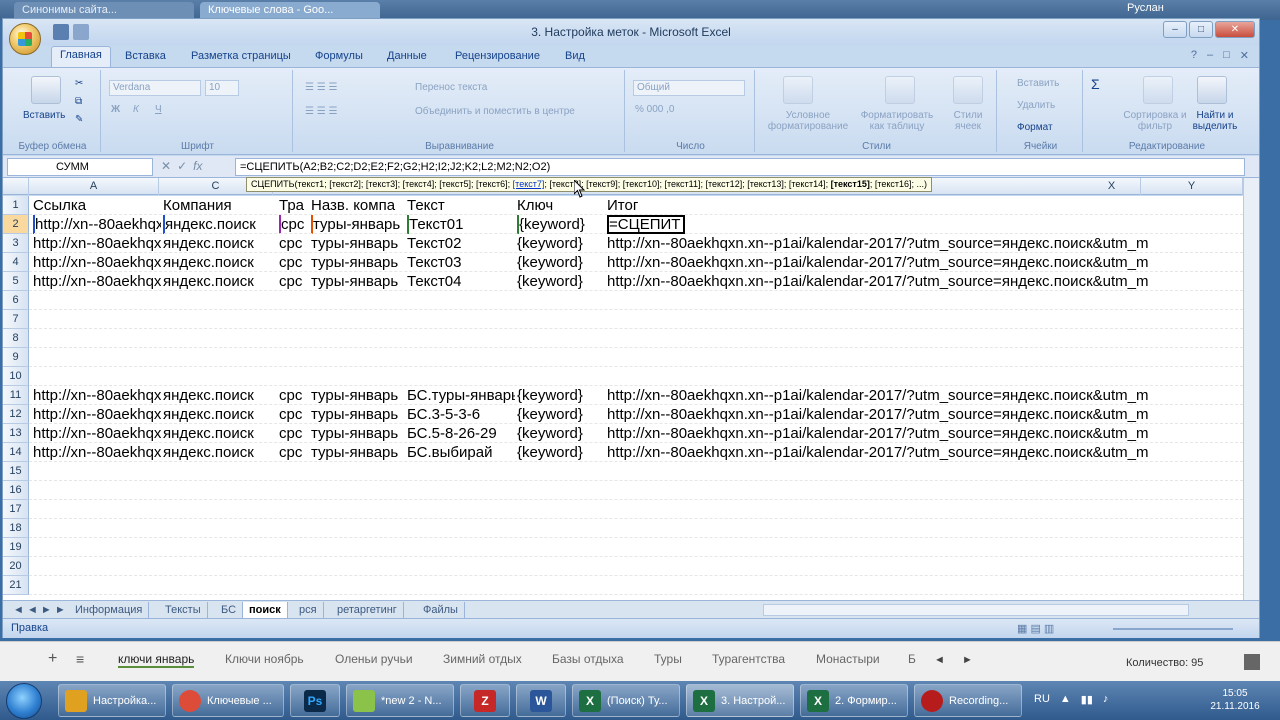  What do you see at coordinates (1251, 389) in the screenshot?
I see `vertical-scrollbar` at bounding box center [1251, 389].